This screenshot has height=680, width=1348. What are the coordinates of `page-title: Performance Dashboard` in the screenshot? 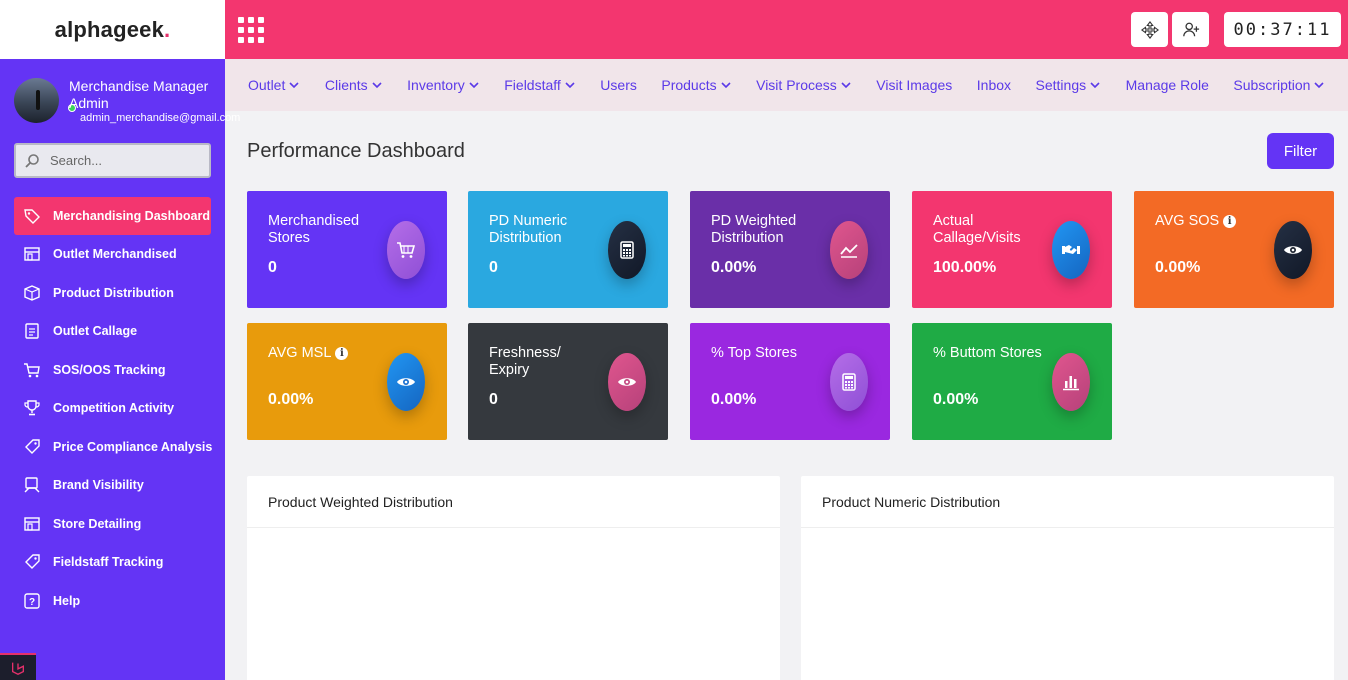 It's located at (356, 151).